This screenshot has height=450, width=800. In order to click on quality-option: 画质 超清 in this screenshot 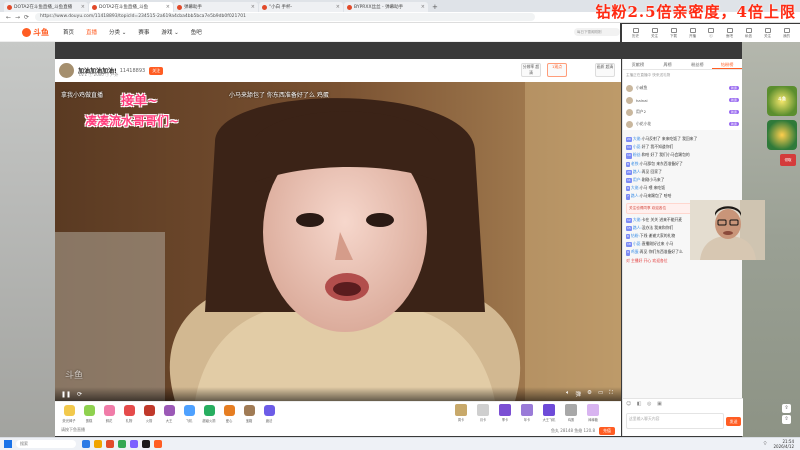, I will do `click(605, 70)`.